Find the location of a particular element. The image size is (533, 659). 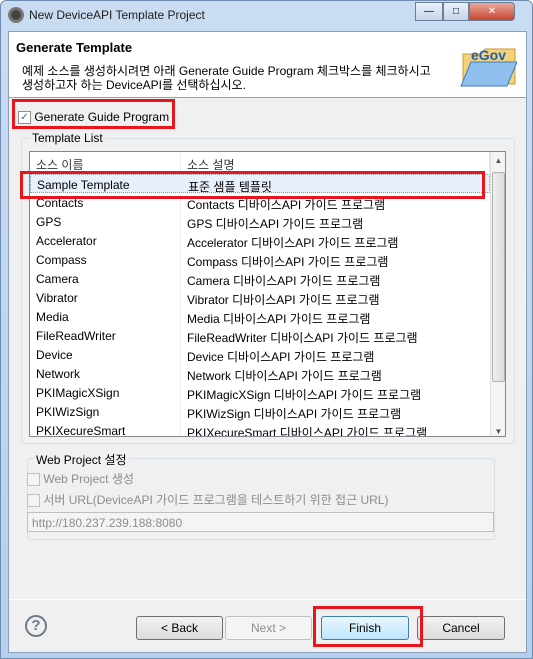

source-name: Camera is located at coordinates (57, 279).